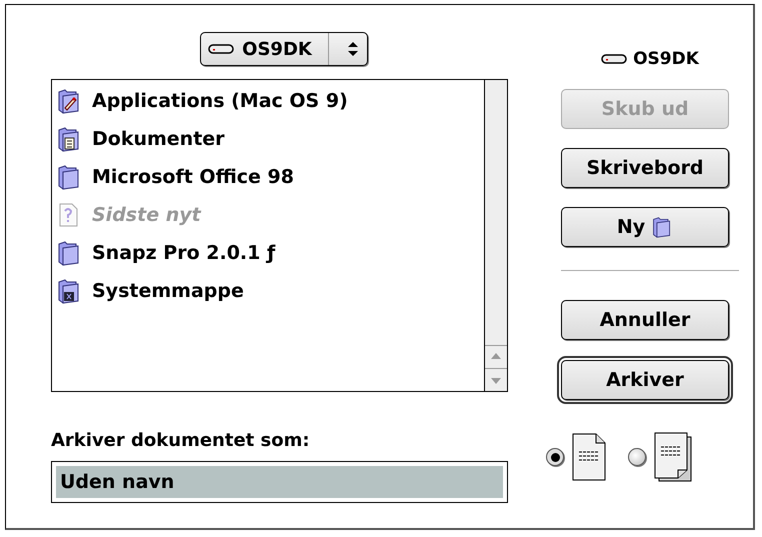 The width and height of the screenshot is (762, 537). Describe the element at coordinates (589, 457) in the screenshot. I see `document-icon` at that location.